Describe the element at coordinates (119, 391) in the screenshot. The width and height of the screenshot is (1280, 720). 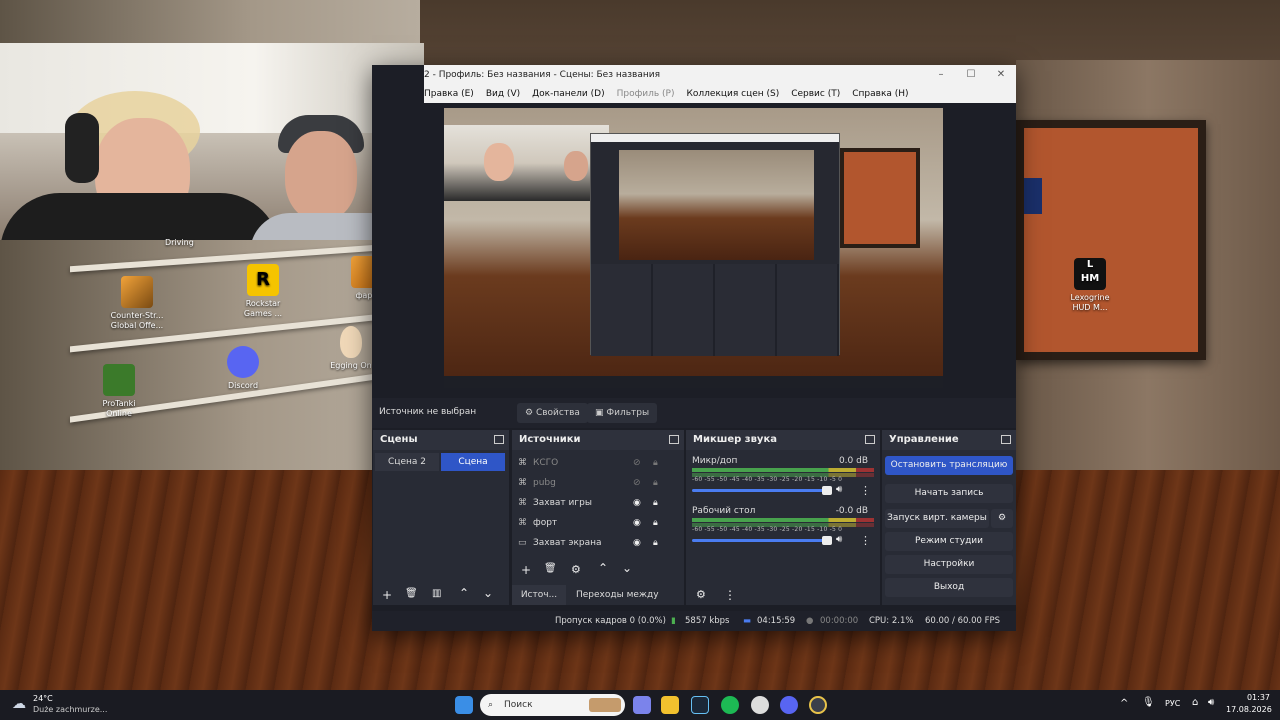
I see `desktop-icon-protanki: ProTanki Online` at that location.